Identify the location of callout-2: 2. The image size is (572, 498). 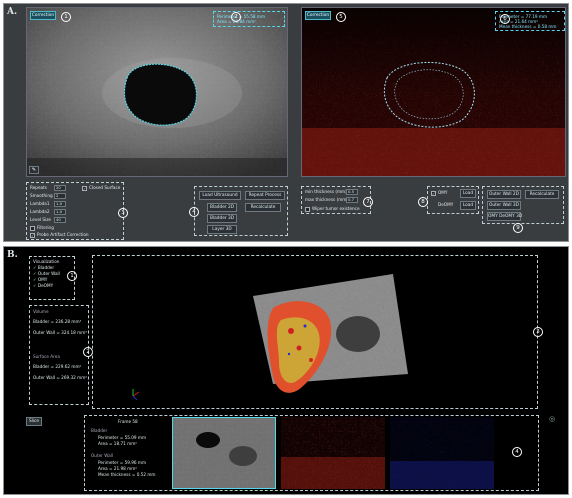
(236, 17).